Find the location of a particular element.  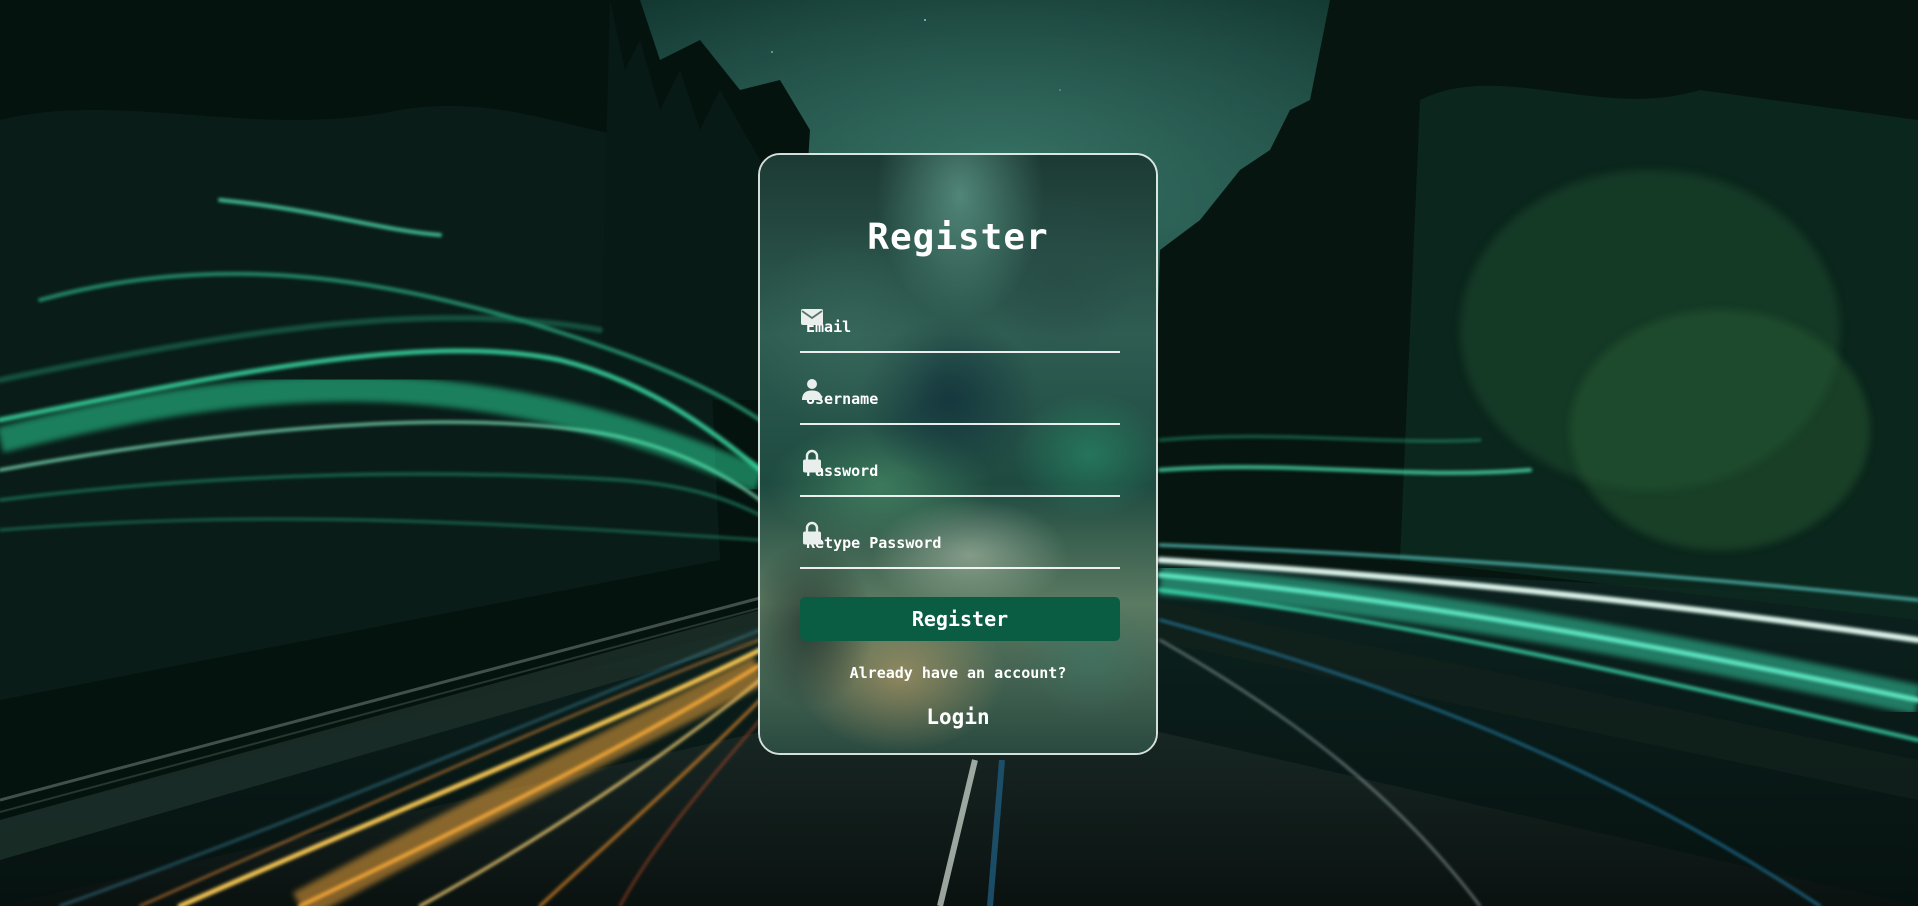

password-field is located at coordinates (960, 473).